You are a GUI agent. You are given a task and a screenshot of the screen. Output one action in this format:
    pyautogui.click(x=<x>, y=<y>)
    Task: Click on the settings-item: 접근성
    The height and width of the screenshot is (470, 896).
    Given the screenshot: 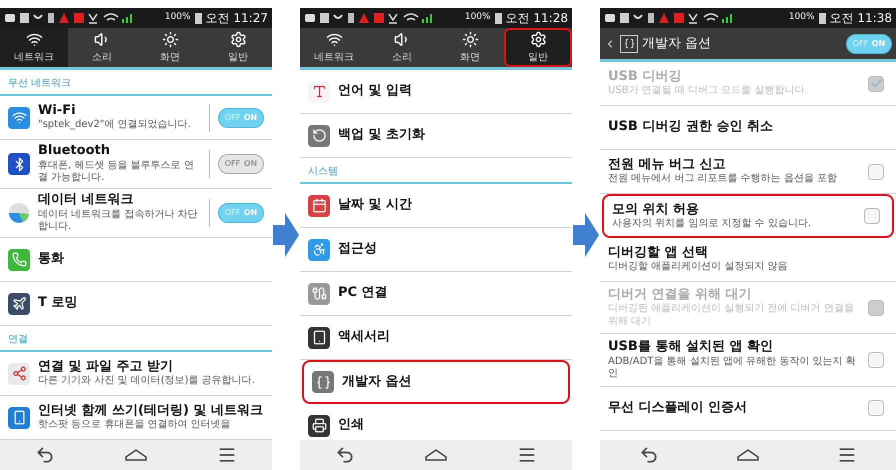 What is the action you would take?
    pyautogui.click(x=436, y=250)
    